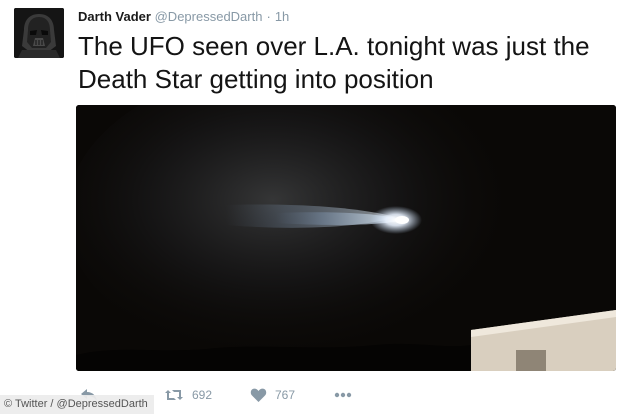 The height and width of the screenshot is (414, 634). I want to click on image-credit: © Twitter / @DepressedDarth, so click(77, 404).